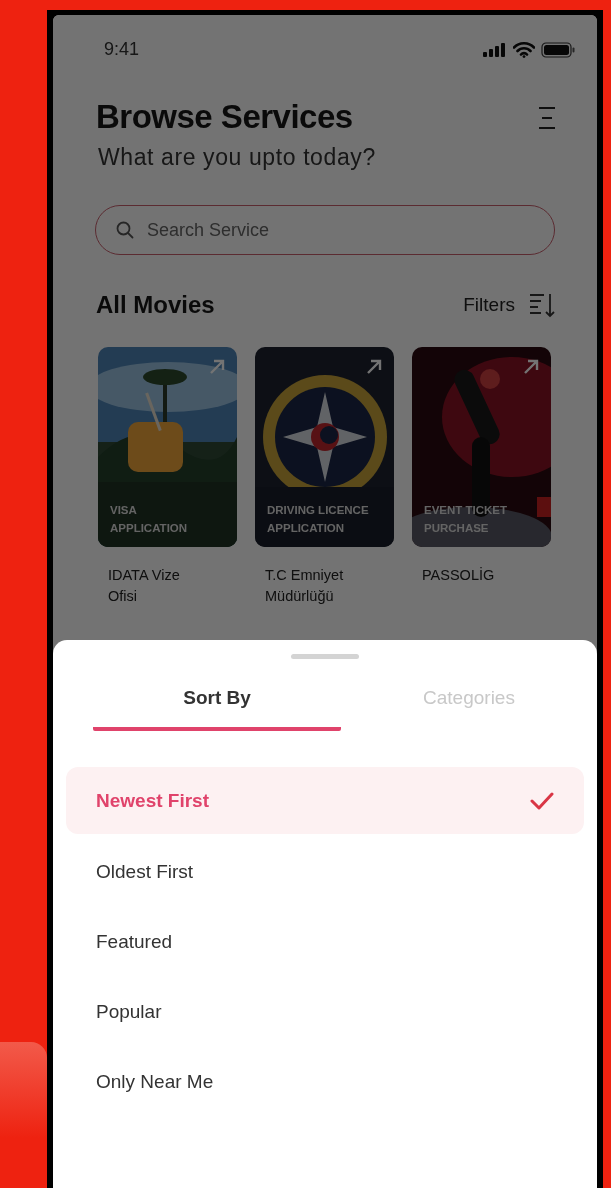 The height and width of the screenshot is (1188, 611). I want to click on signal-icon, so click(495, 49).